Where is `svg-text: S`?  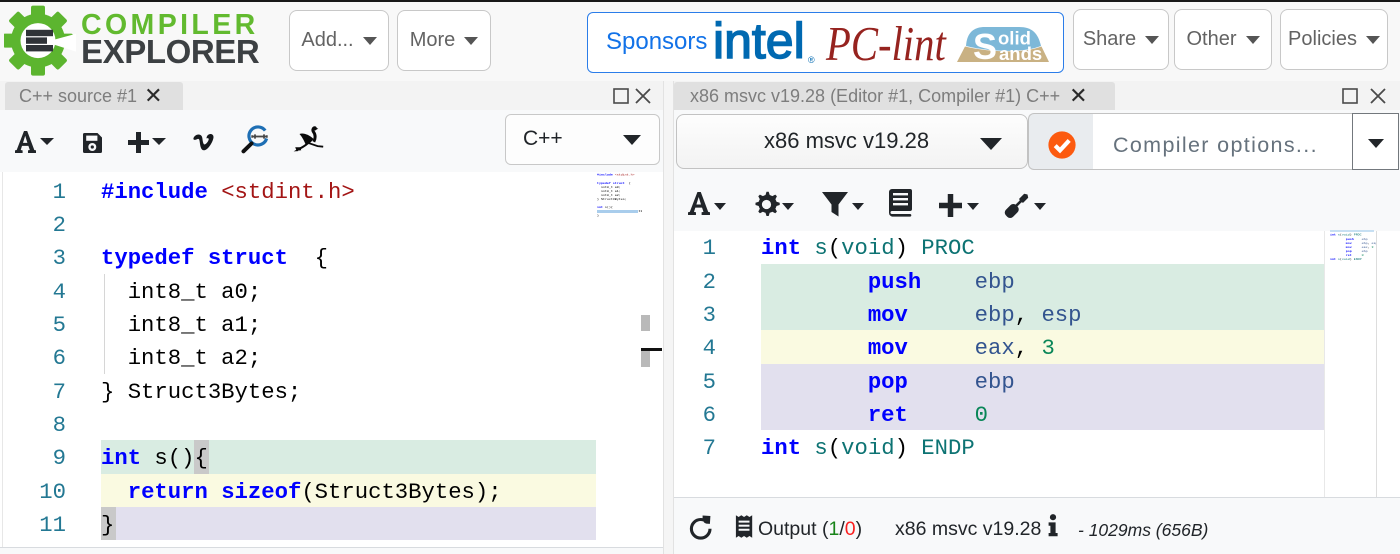 svg-text: S is located at coordinates (985, 45).